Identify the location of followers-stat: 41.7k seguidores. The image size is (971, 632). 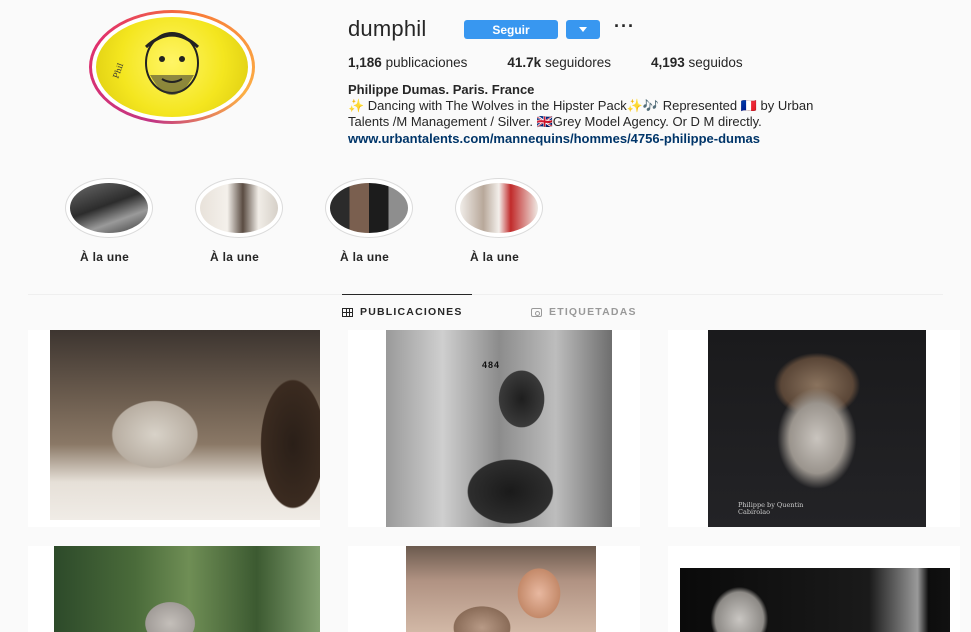
(559, 62).